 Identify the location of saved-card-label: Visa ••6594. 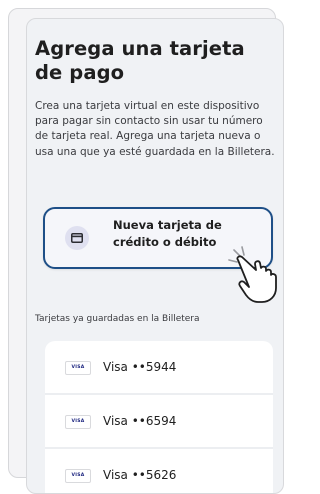
(140, 421).